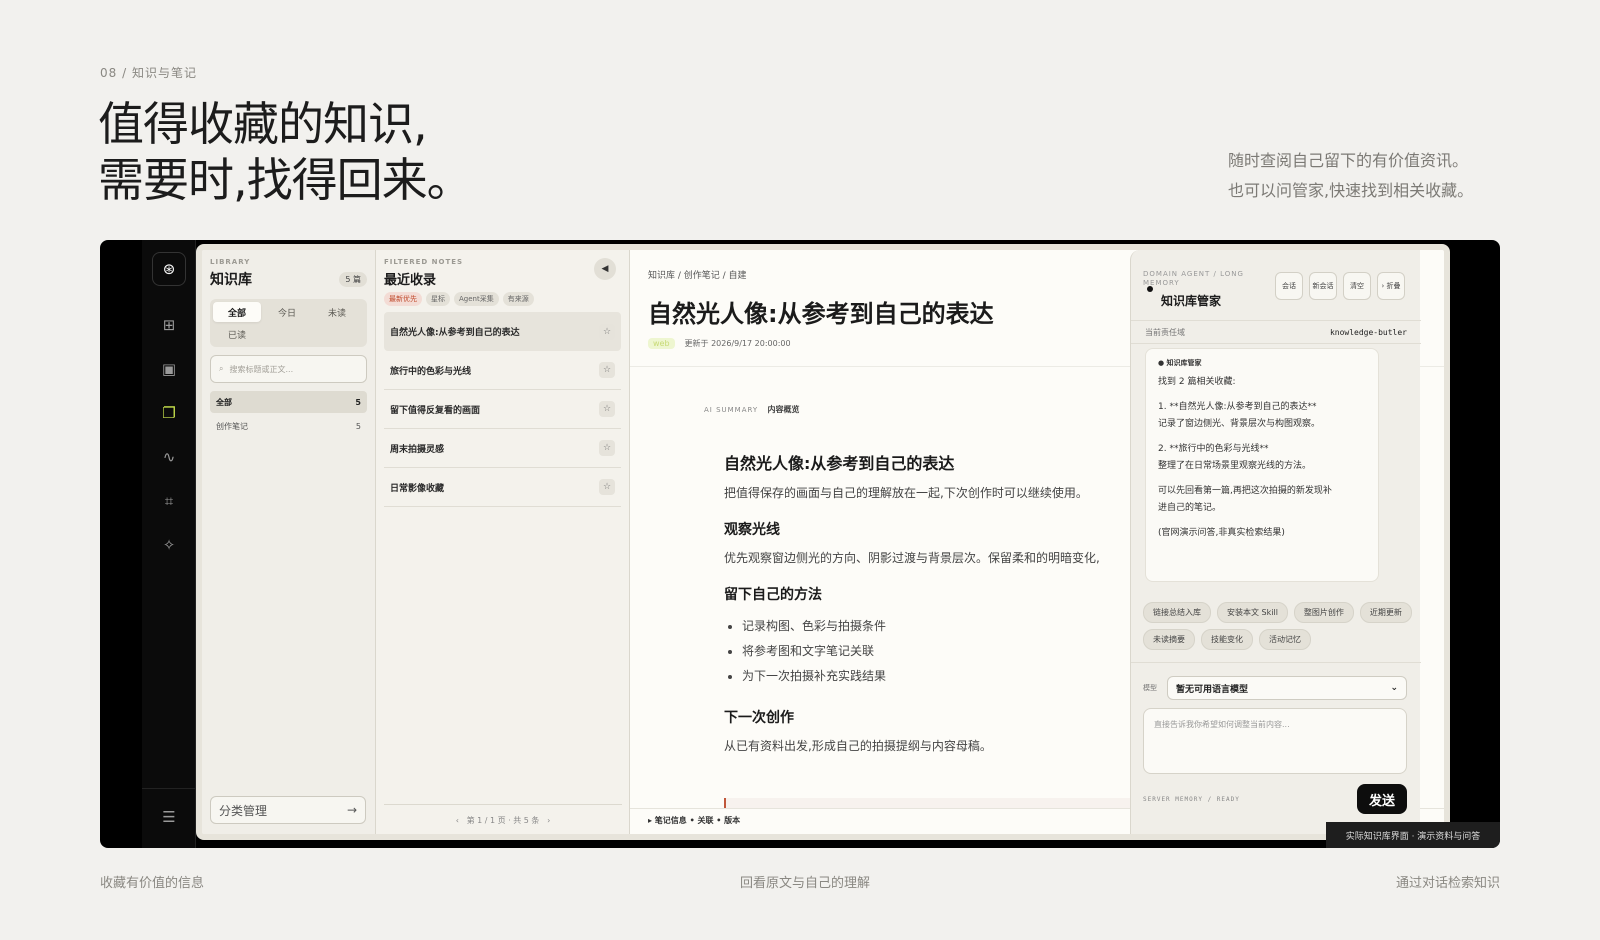 This screenshot has height=940, width=1600. Describe the element at coordinates (169, 501) in the screenshot. I see `scan-icon: ⌗` at that location.